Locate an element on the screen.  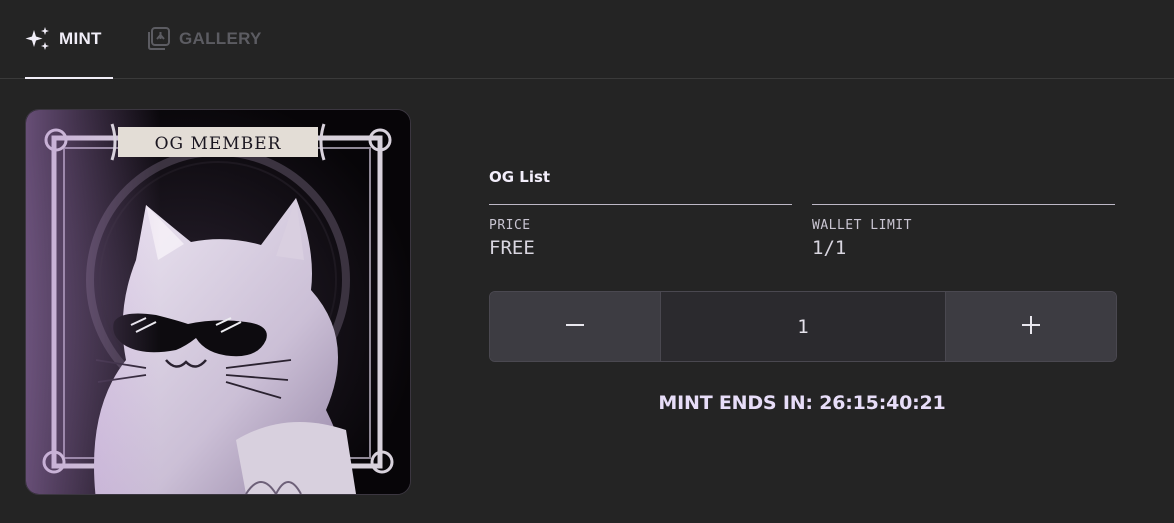
increment-button is located at coordinates (1031, 326).